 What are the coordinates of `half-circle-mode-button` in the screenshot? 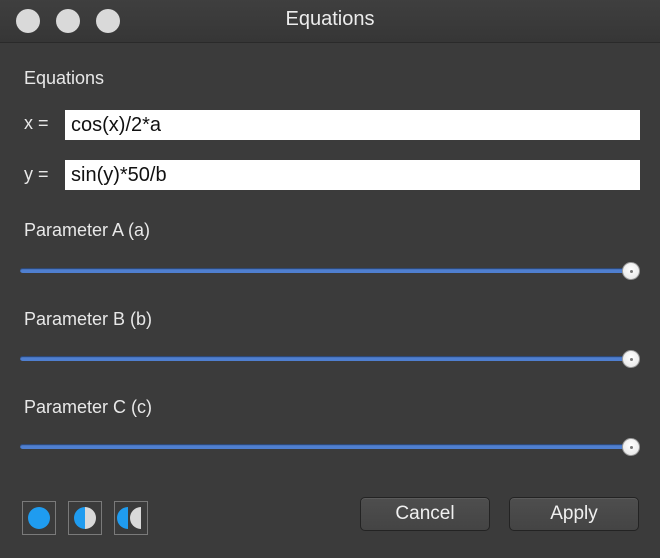 It's located at (85, 518).